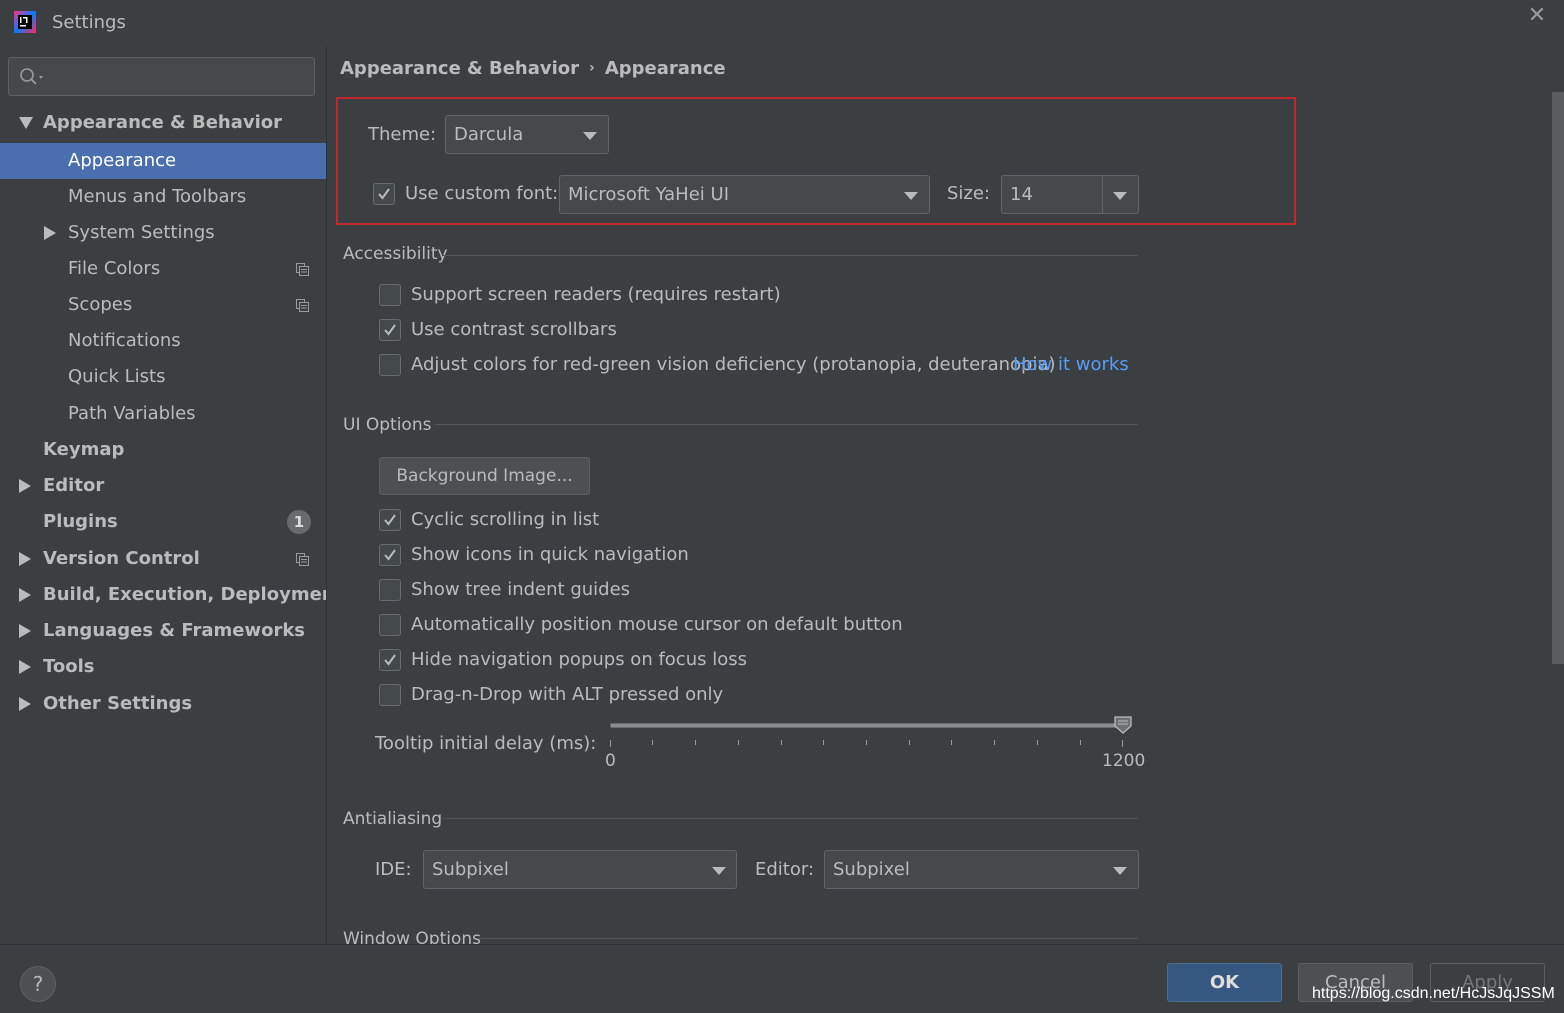 The image size is (1564, 1013). Describe the element at coordinates (89, 22) in the screenshot. I see `window-title: Settings` at that location.